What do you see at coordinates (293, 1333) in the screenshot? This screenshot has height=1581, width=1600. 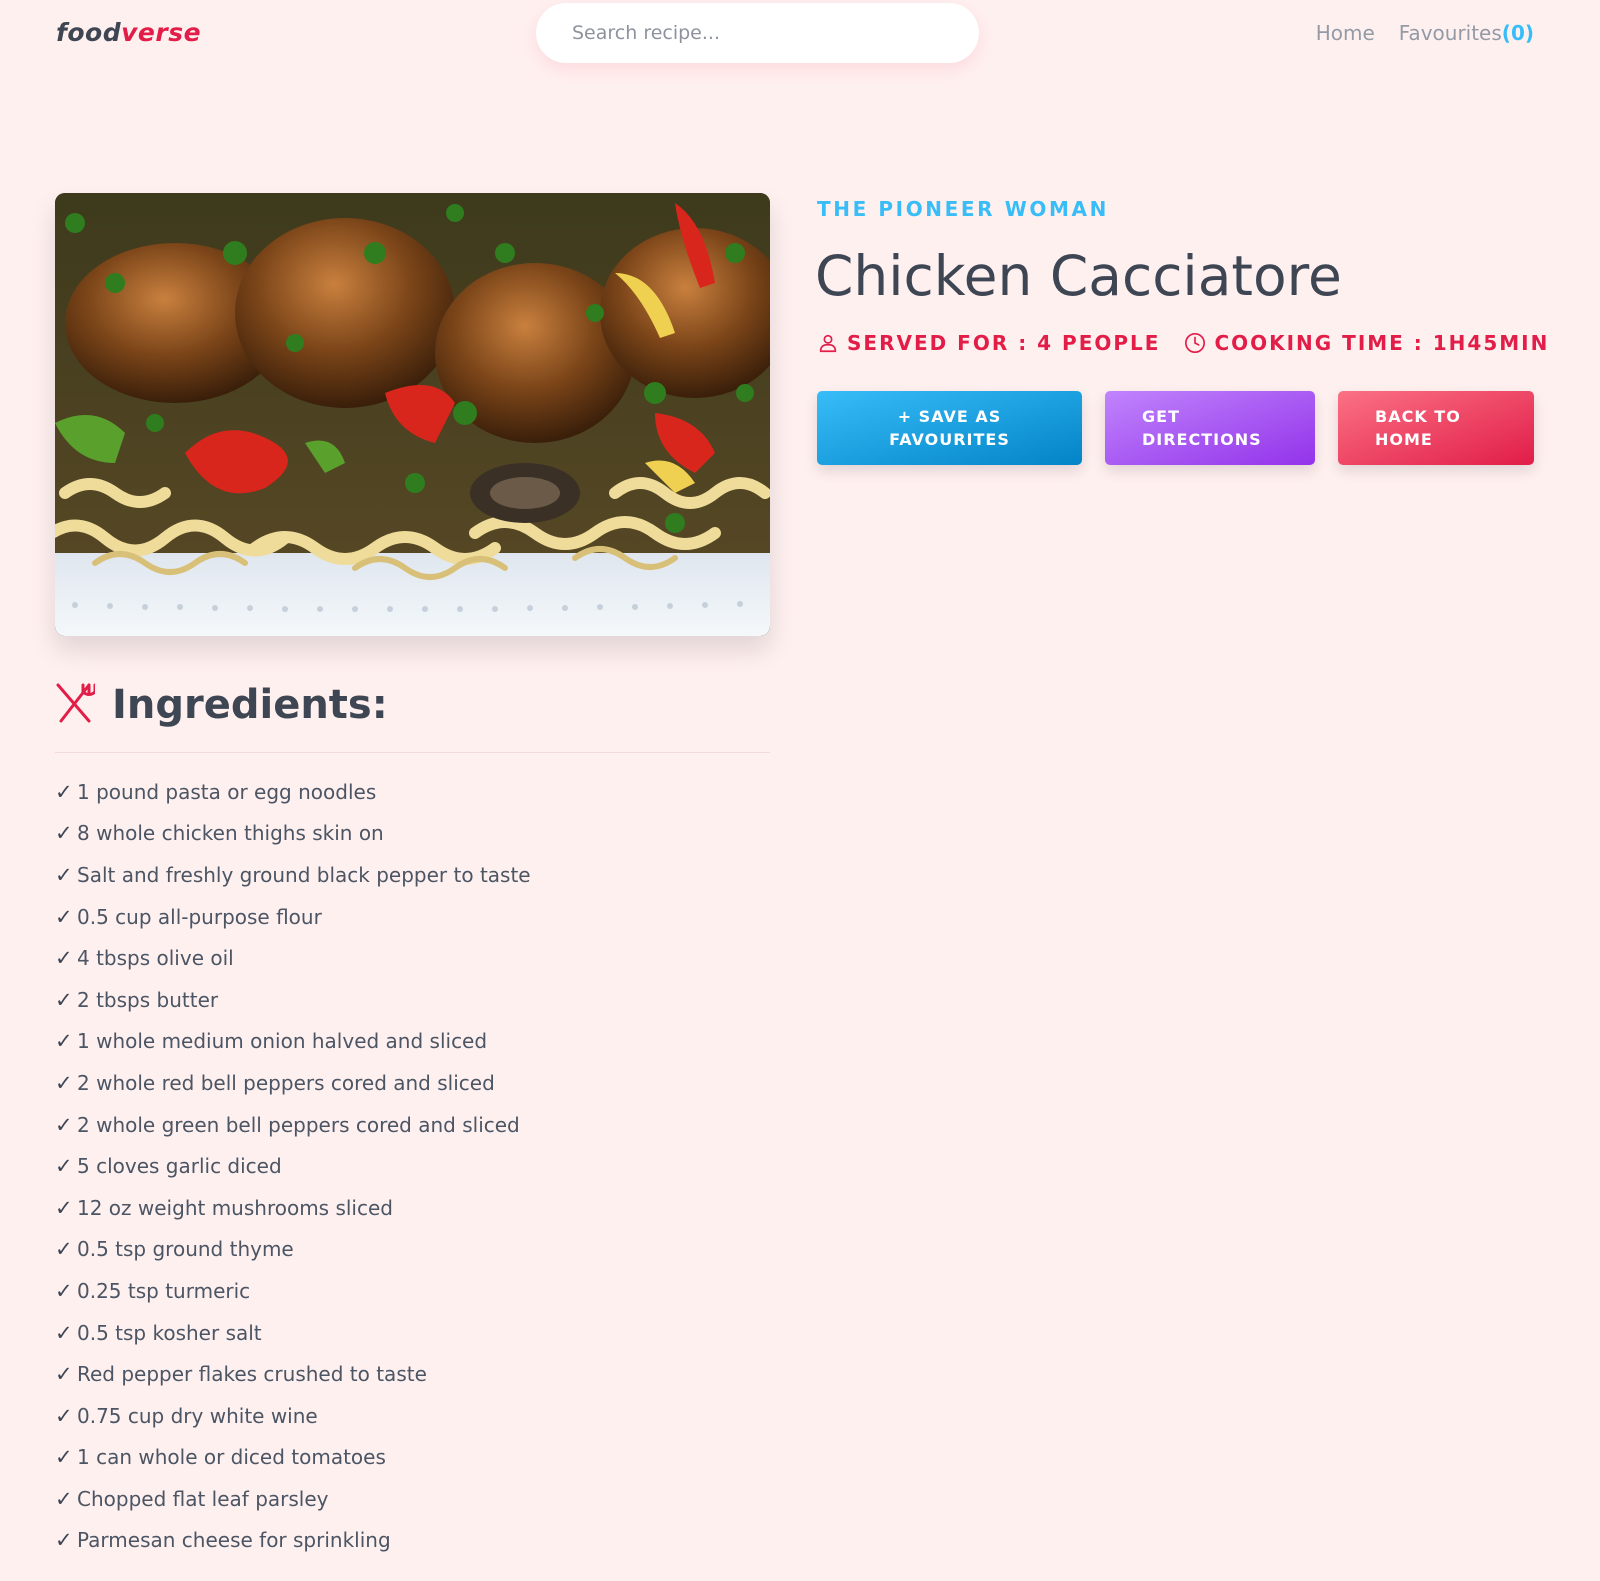 I see `ingredient-item: ✓ 0.5 tsp kosher salt` at bounding box center [293, 1333].